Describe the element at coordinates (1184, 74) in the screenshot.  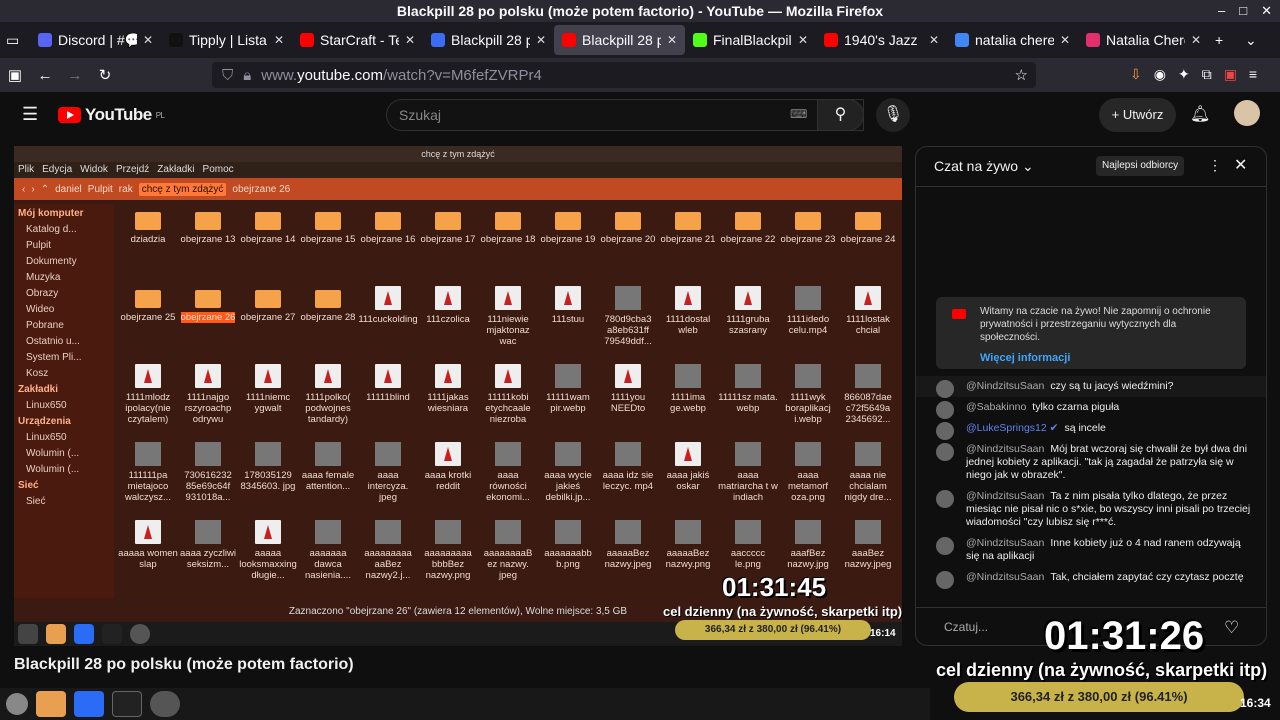
I see `extension-puzzle-icon: ✦` at that location.